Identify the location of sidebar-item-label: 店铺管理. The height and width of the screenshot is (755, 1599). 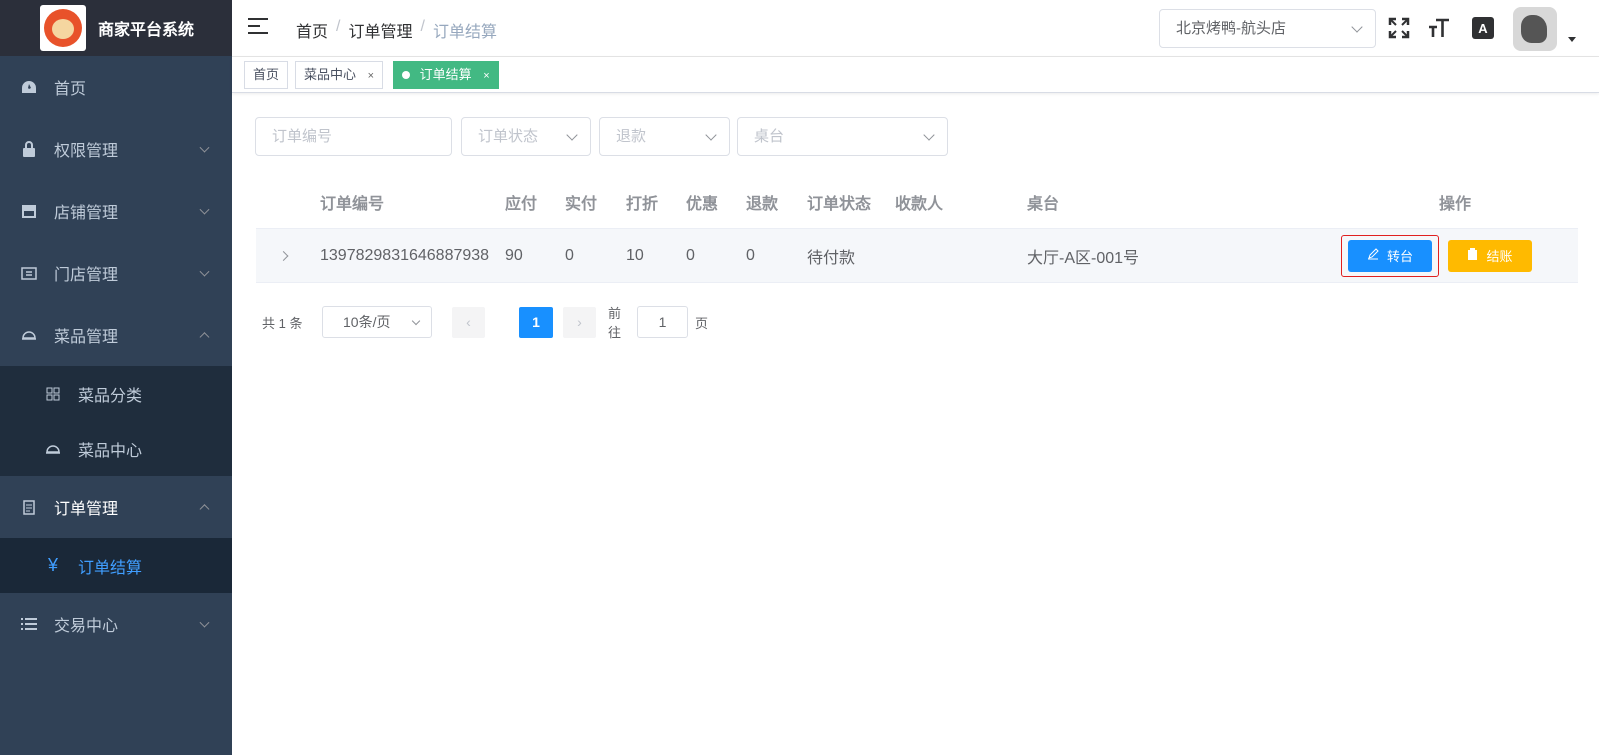
(86, 213).